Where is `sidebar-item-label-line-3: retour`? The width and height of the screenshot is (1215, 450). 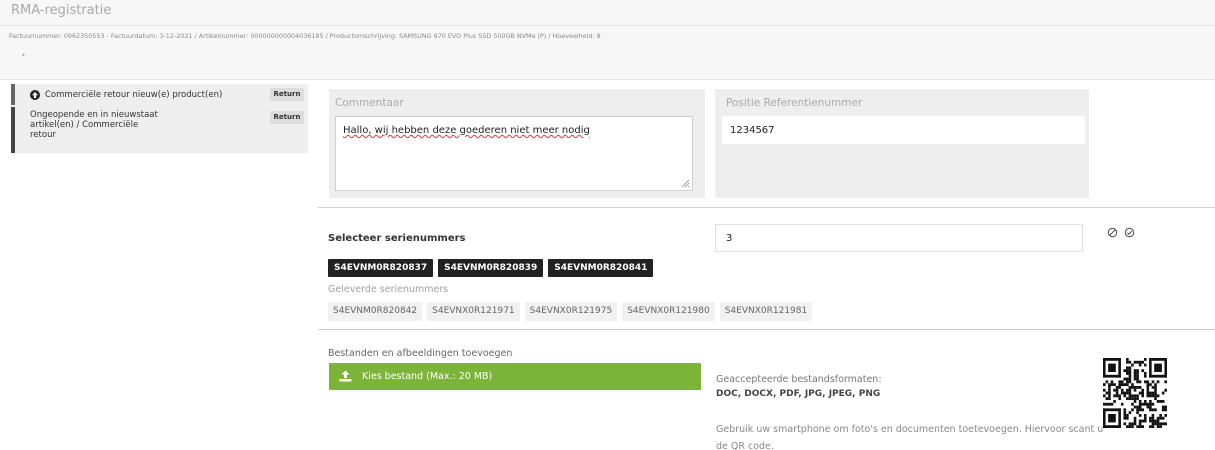 sidebar-item-label-line-3: retour is located at coordinates (43, 135).